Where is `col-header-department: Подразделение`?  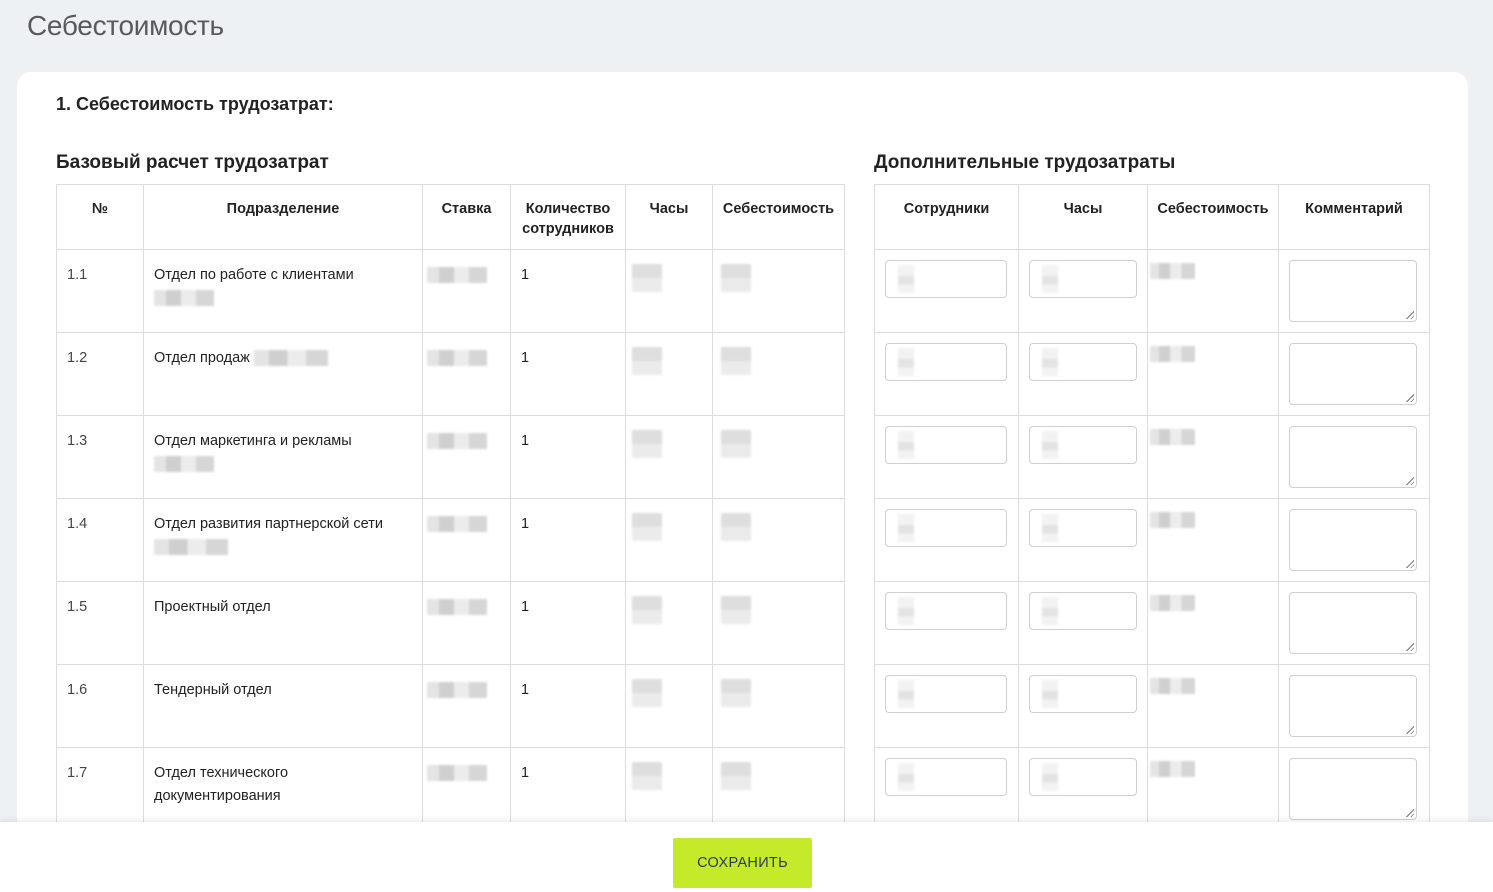
col-header-department: Подразделение is located at coordinates (283, 217).